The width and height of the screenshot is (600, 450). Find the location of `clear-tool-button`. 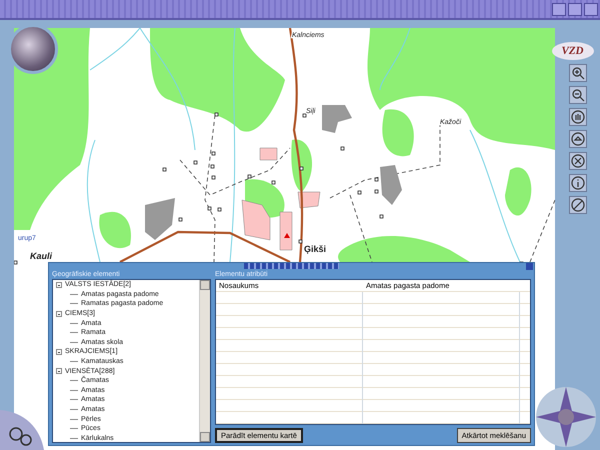

clear-tool-button is located at coordinates (577, 205).